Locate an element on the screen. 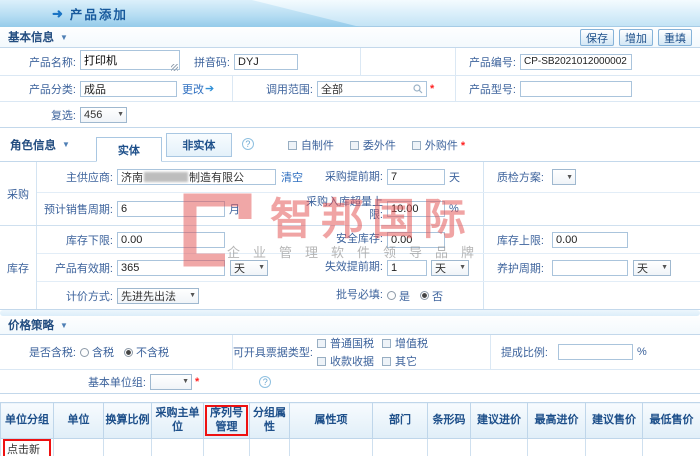 This screenshot has height=456, width=700. tax-label: 是否含税: is located at coordinates (52, 353).